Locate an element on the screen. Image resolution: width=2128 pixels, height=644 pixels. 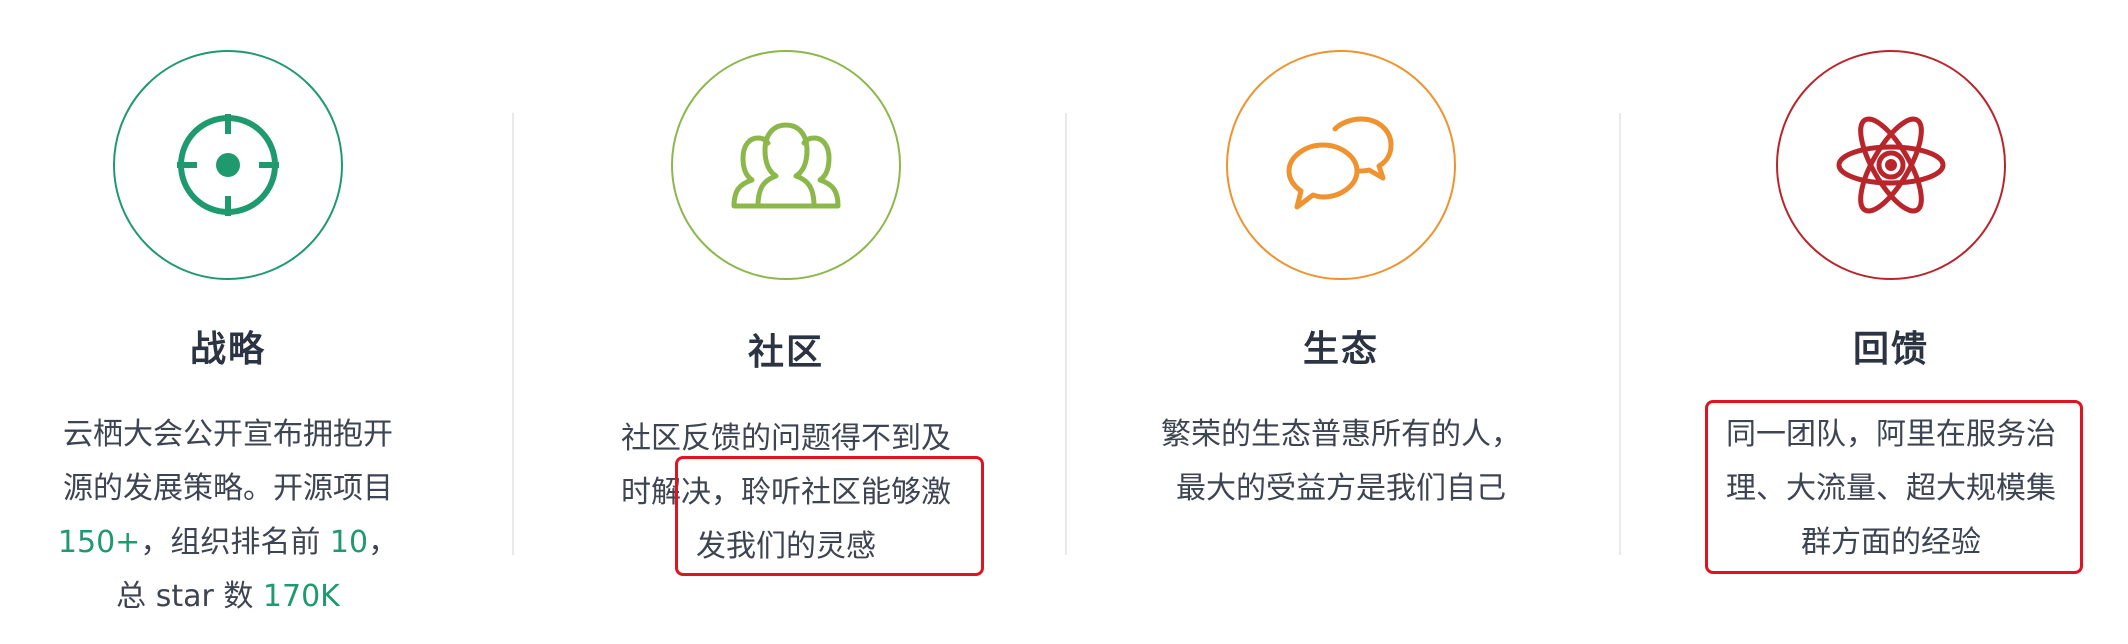
feature-title: 社区 is located at coordinates (785, 352).